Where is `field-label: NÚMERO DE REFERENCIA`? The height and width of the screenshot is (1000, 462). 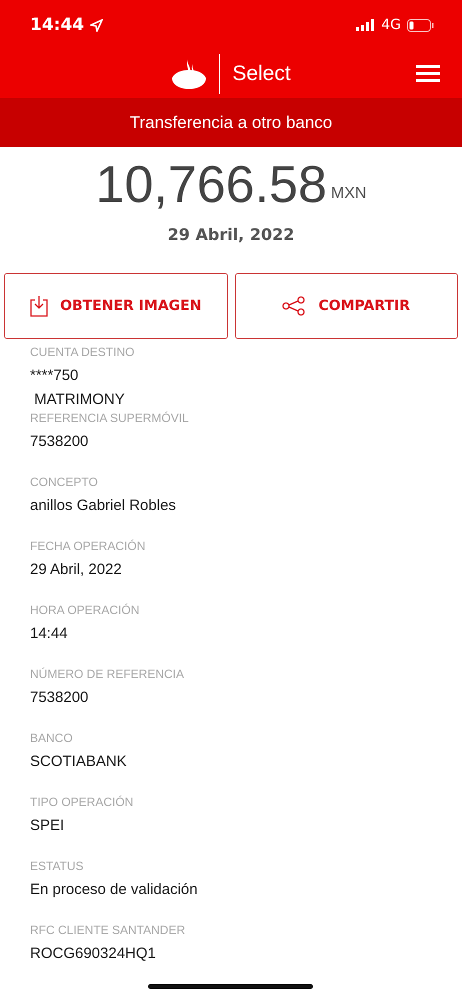 field-label: NÚMERO DE REFERENCIA is located at coordinates (108, 674).